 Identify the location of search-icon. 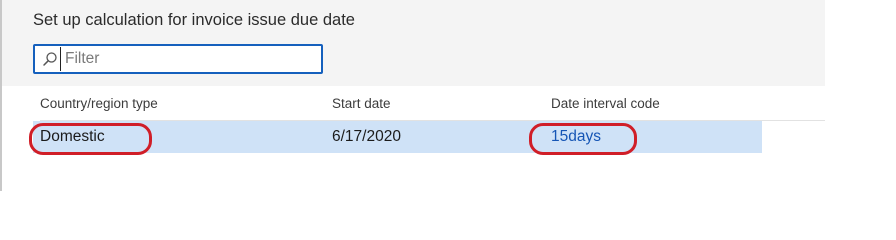
(50, 59).